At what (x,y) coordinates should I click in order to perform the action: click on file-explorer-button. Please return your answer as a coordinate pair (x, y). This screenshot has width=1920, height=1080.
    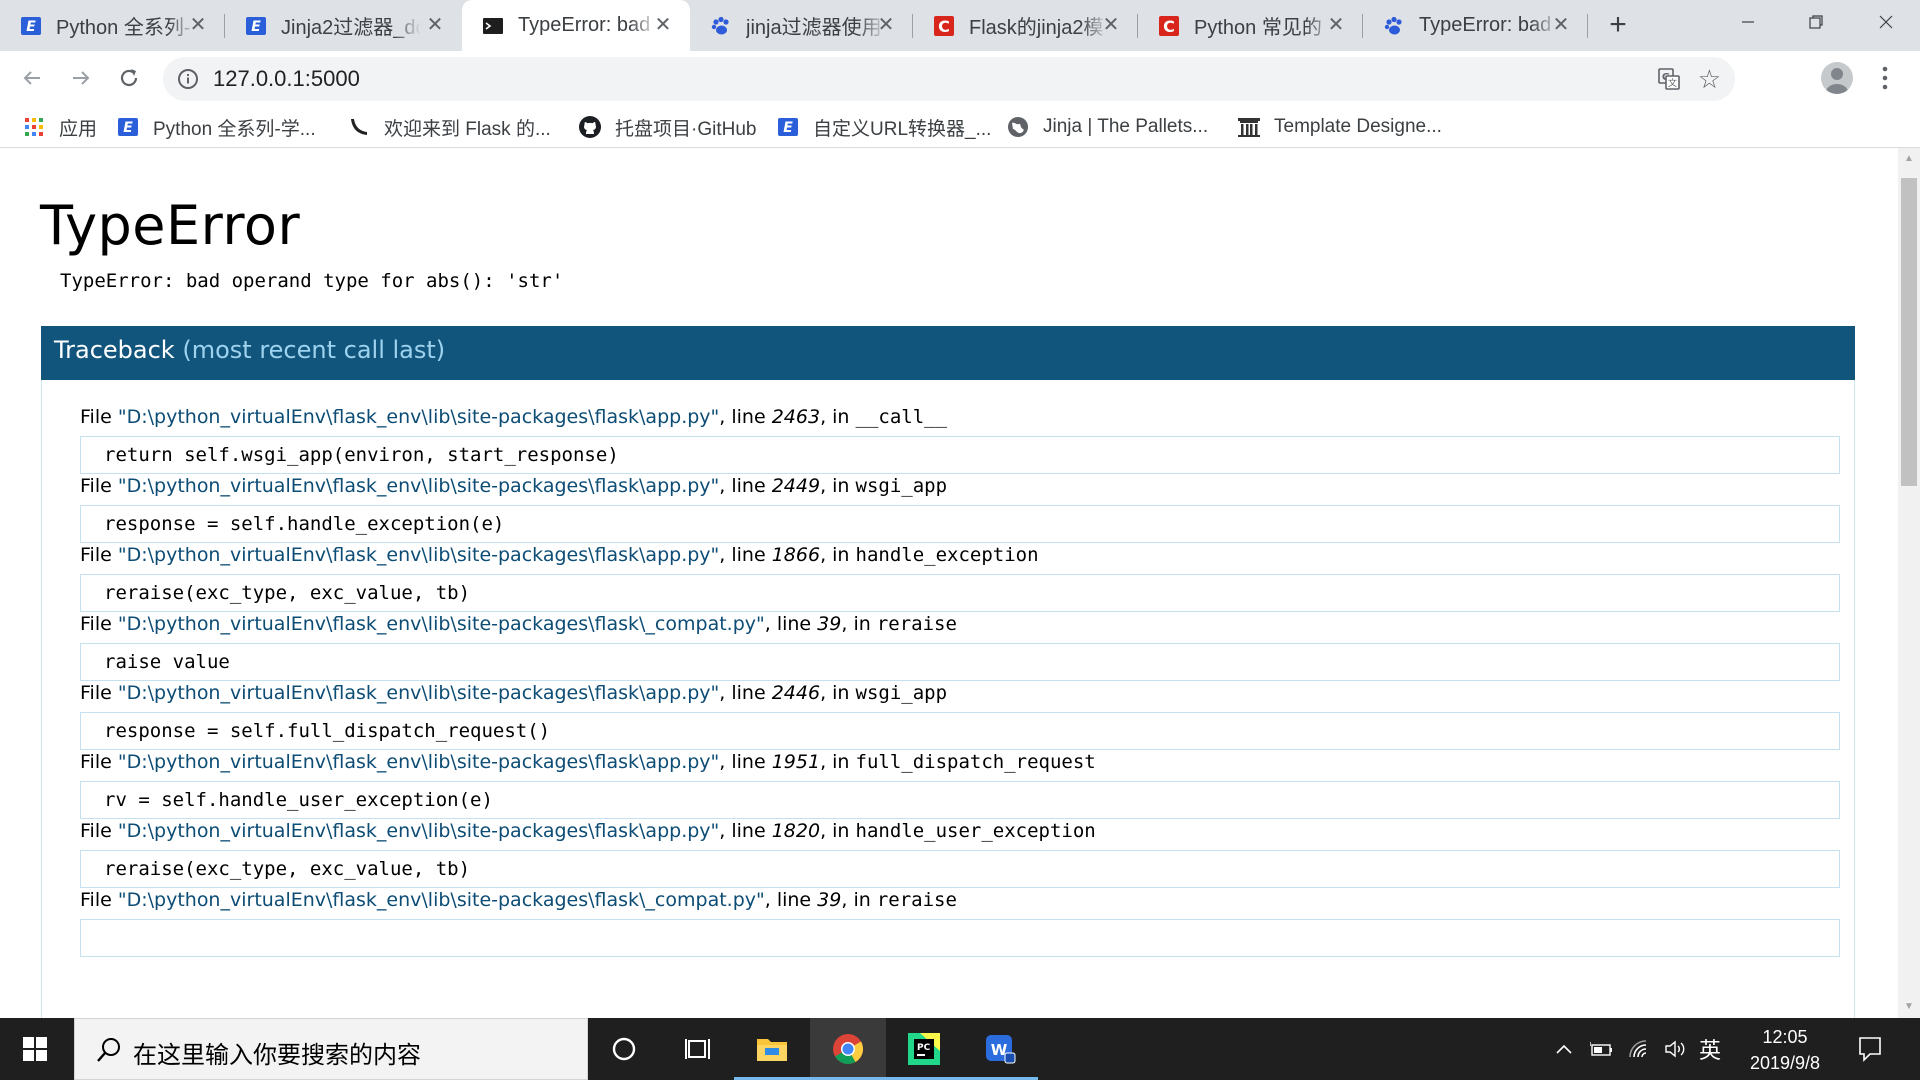
    Looking at the image, I should click on (772, 1049).